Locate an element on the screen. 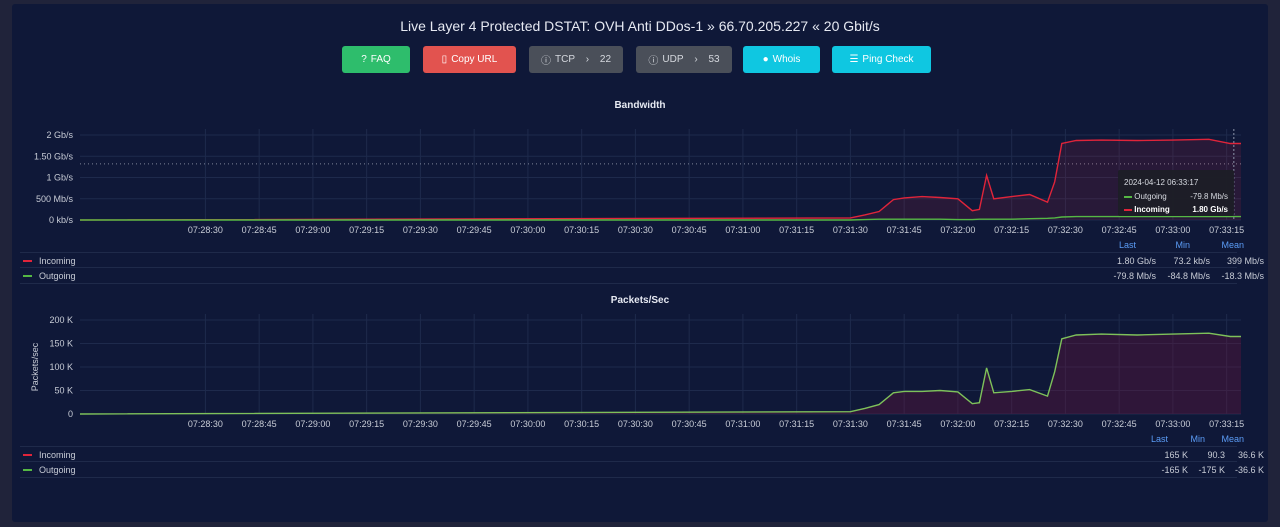  y-tick-label: 150 K is located at coordinates (61, 344).